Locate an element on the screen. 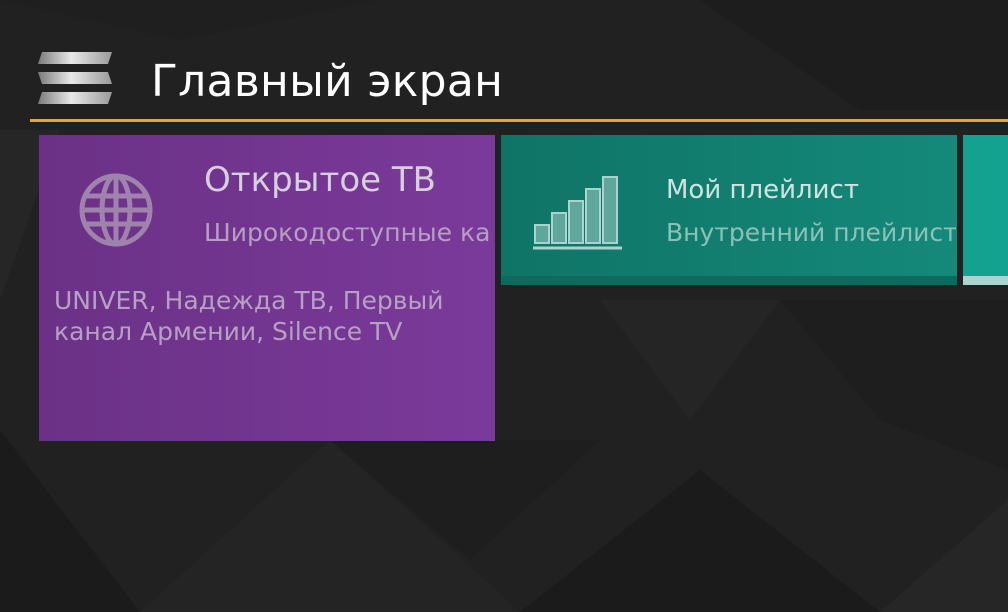 The height and width of the screenshot is (612, 1008). menu-button is located at coordinates (75, 78).